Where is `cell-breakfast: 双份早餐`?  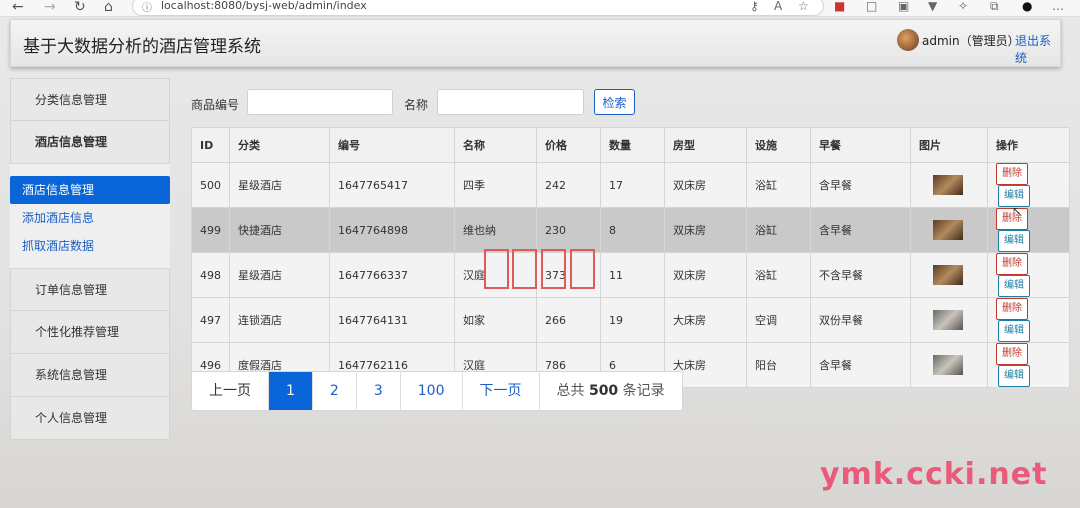
cell-breakfast: 双份早餐 is located at coordinates (860, 320).